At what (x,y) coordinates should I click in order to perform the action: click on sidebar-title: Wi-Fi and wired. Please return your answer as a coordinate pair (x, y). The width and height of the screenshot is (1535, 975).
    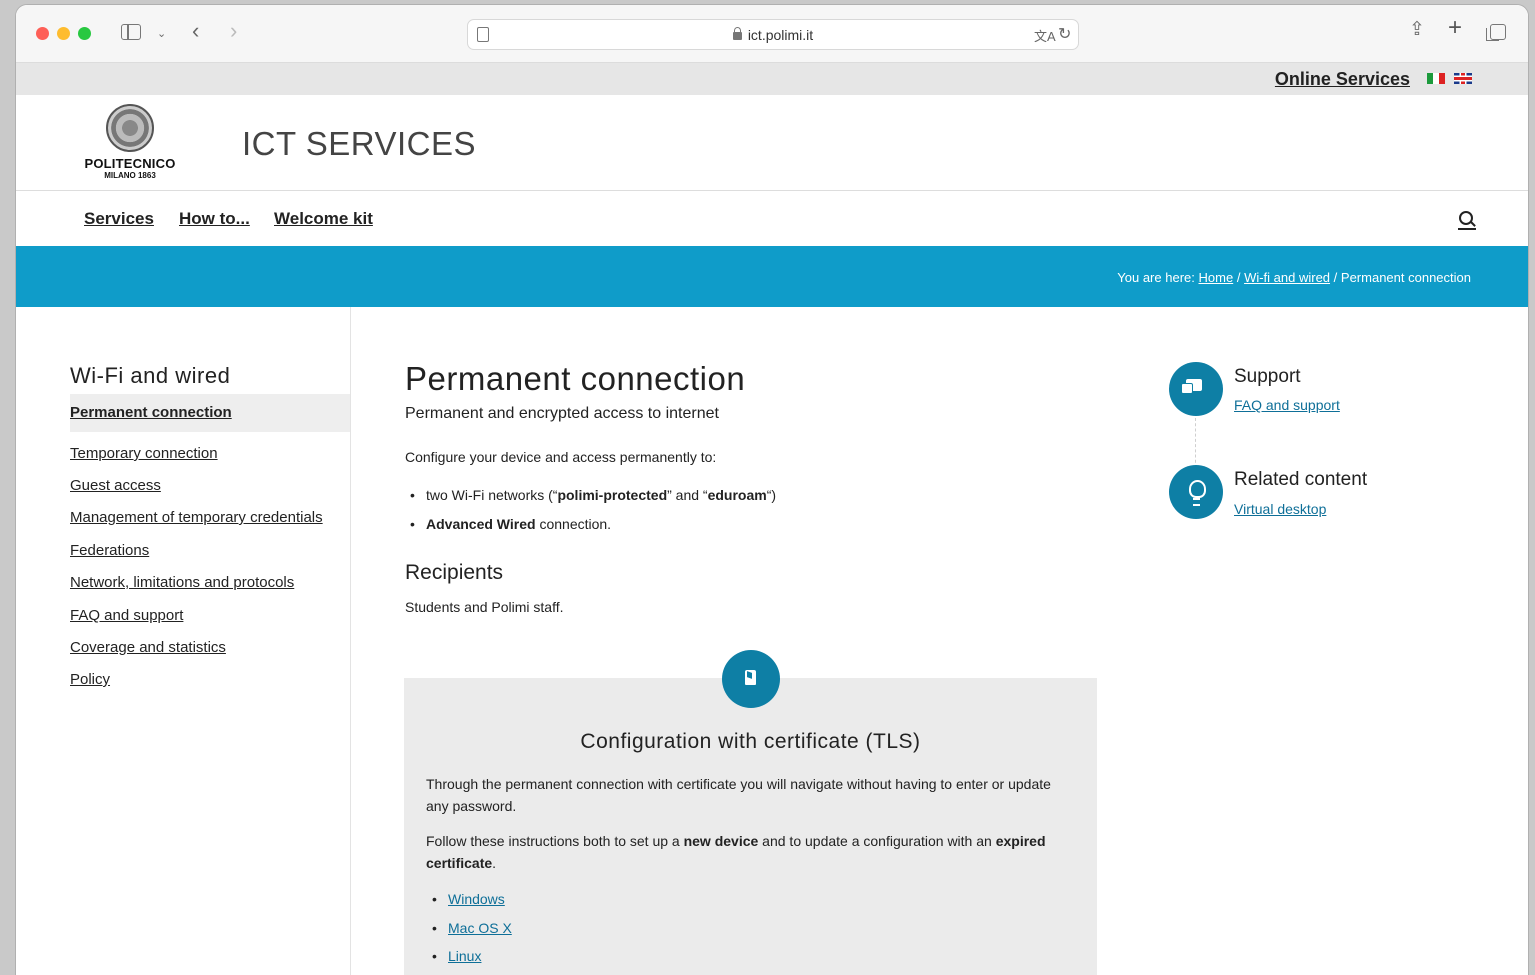
    Looking at the image, I should click on (150, 375).